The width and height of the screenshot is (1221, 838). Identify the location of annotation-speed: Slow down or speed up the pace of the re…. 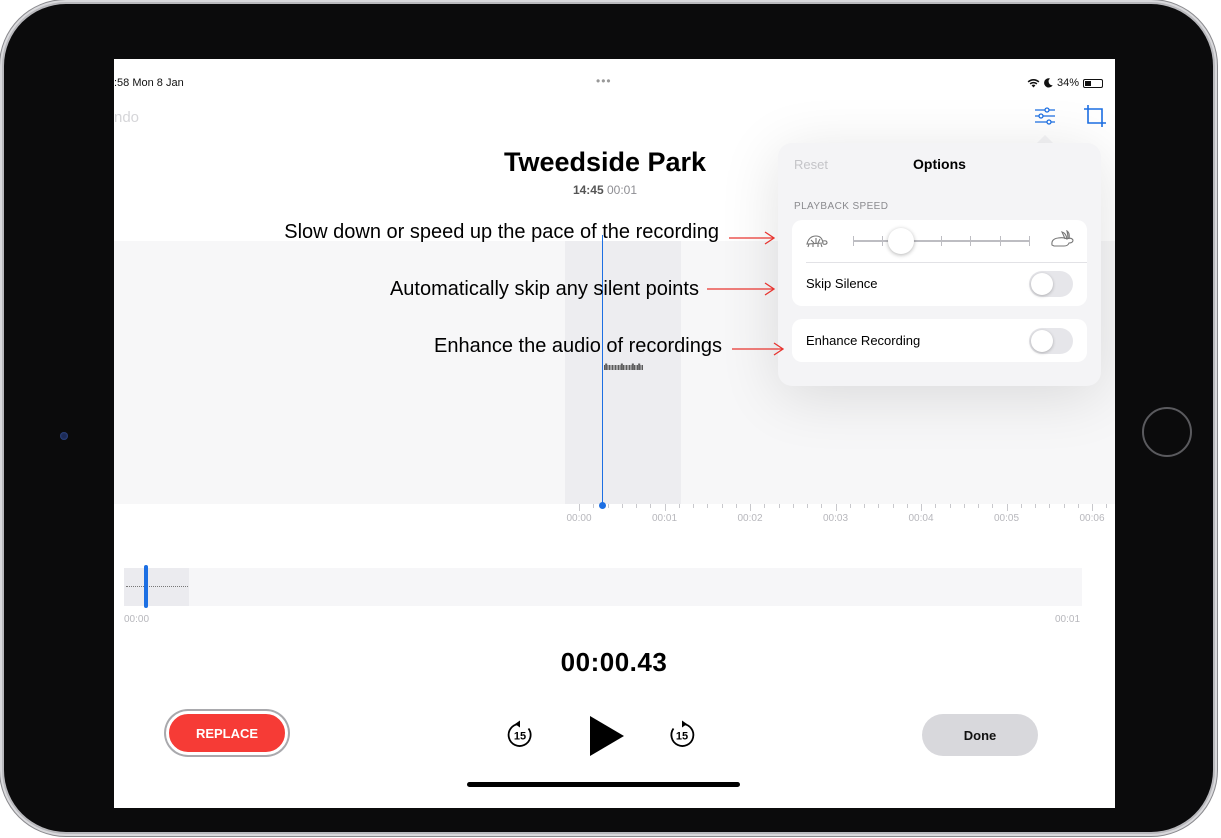
(501, 232).